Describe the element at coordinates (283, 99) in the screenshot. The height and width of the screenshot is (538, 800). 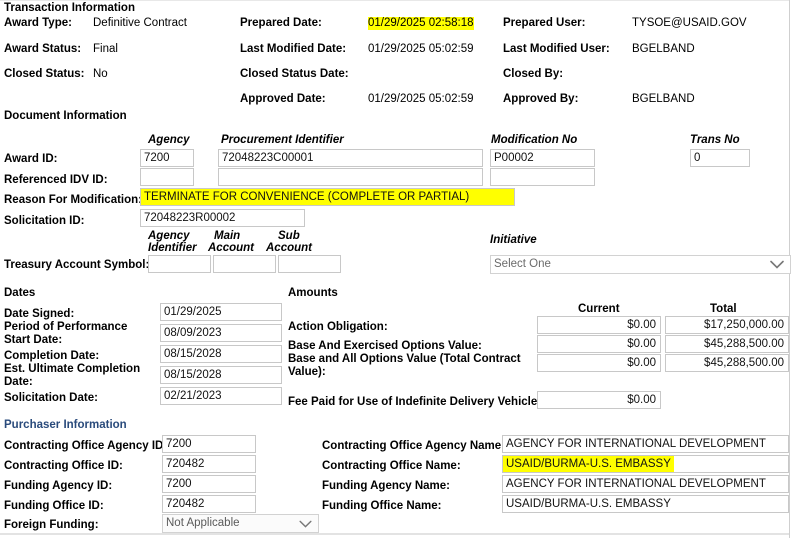
I see `label-approved-date: Approved Date:` at that location.